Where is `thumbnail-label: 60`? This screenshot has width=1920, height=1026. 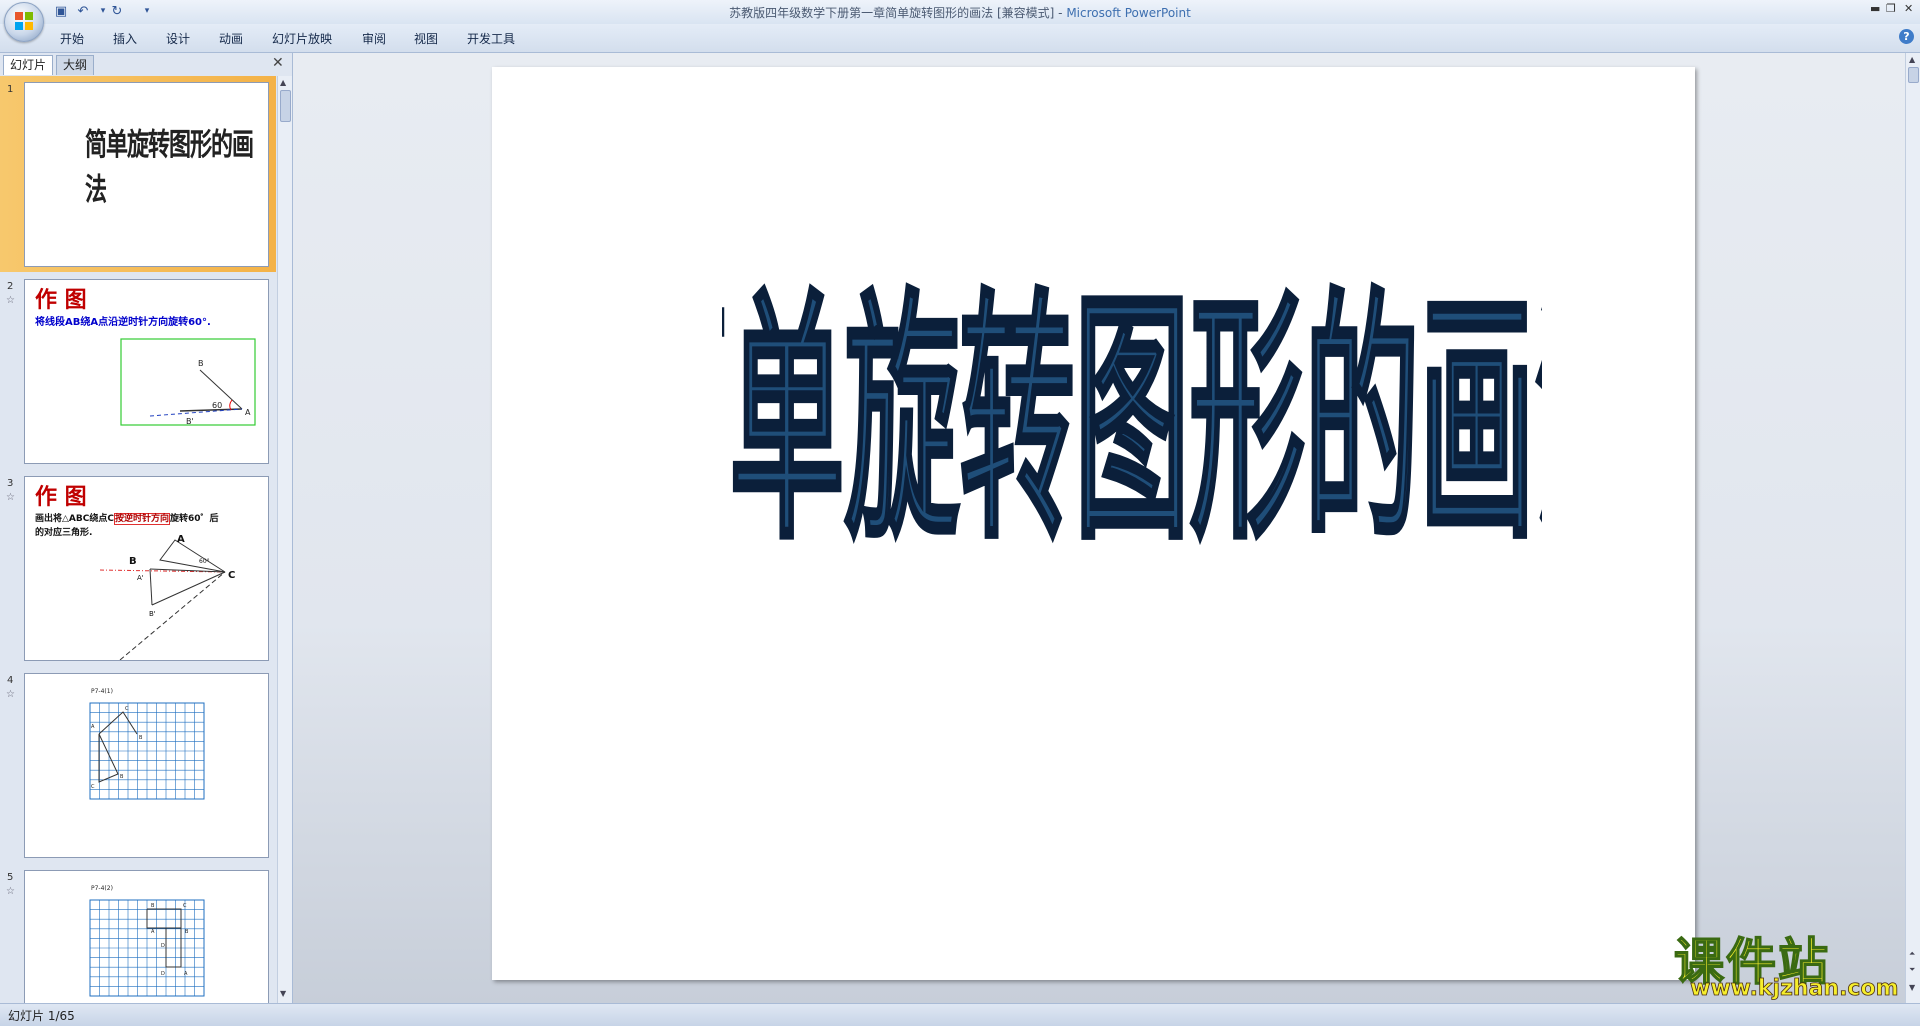
thumbnail-label: 60 is located at coordinates (217, 405).